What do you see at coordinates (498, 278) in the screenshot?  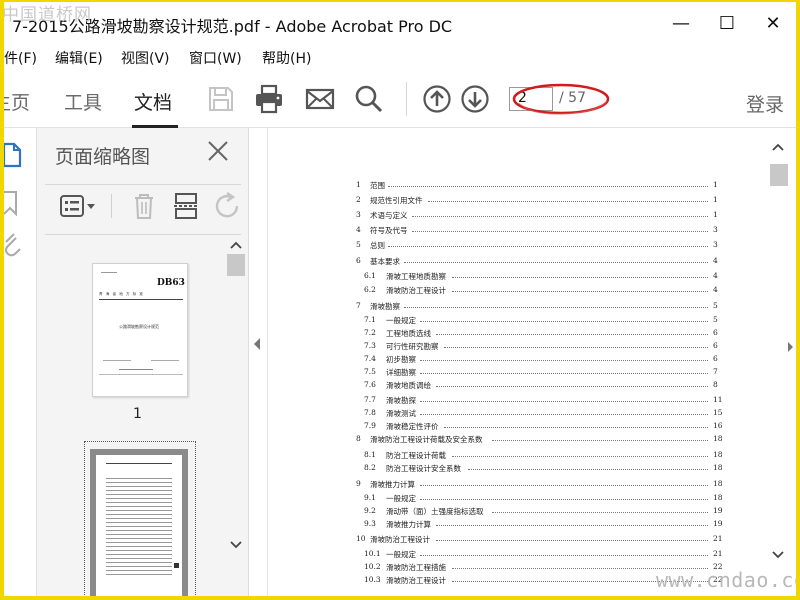 I see `toc-row: 6.1 滑坡工程地质勘察 4` at bounding box center [498, 278].